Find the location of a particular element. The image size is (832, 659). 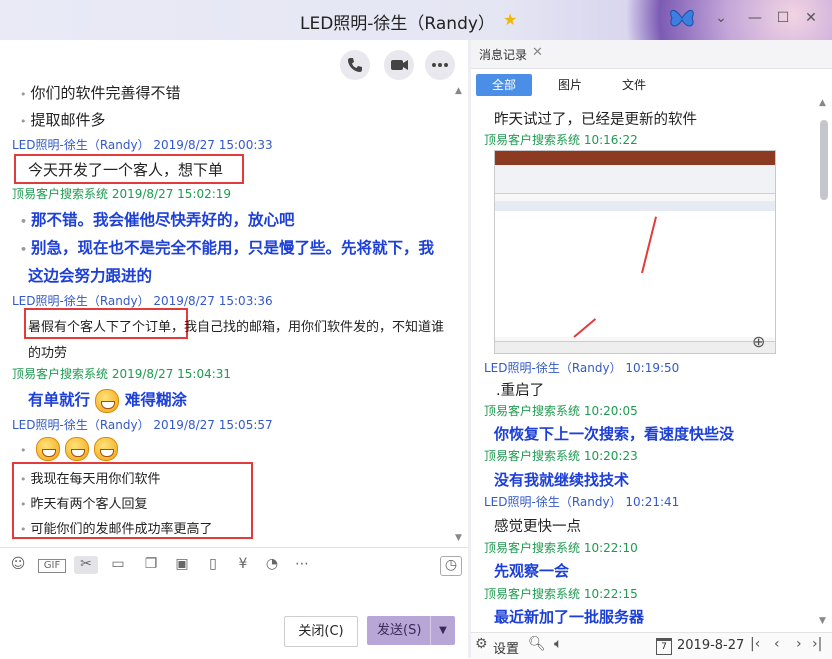

chat-scroll-down: ▼ is located at coordinates (458, 538).